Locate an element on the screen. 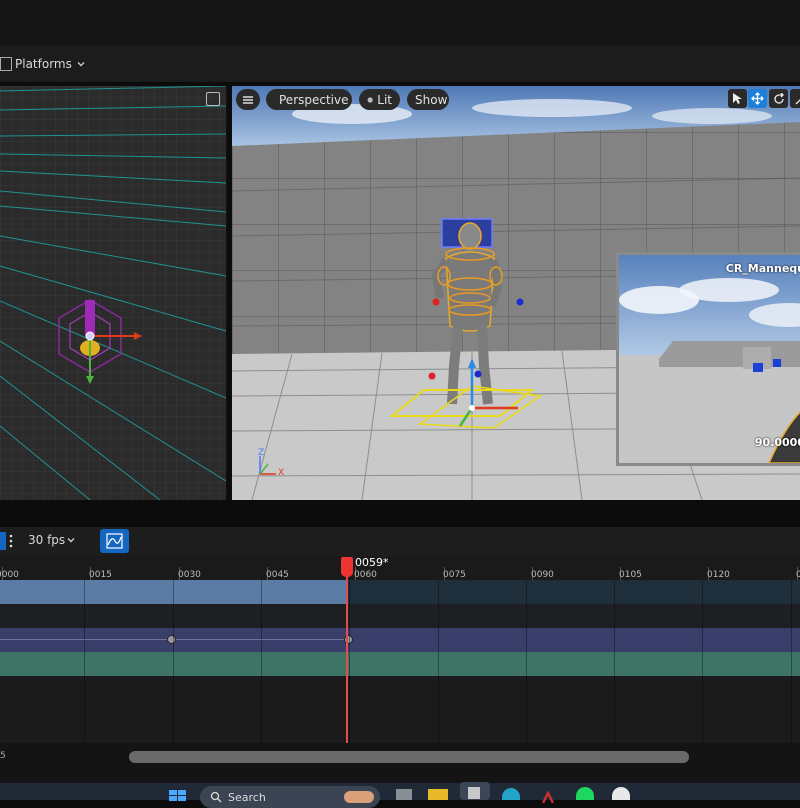  select-tool-button is located at coordinates (737, 98).